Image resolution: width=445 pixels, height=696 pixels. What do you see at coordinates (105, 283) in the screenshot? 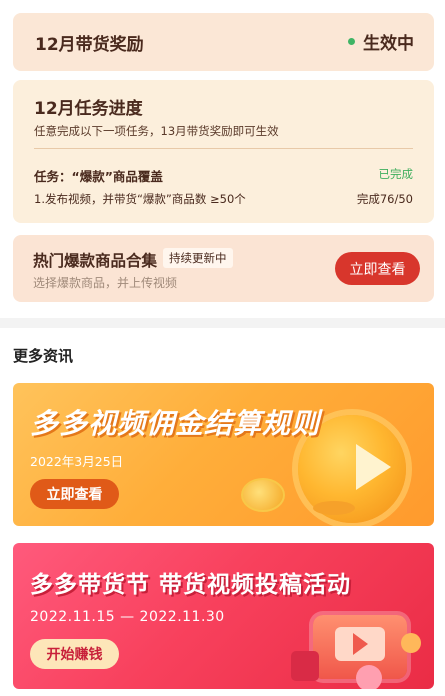
I see `hot-subtitle: 选择爆款商品，并上传视频` at bounding box center [105, 283].